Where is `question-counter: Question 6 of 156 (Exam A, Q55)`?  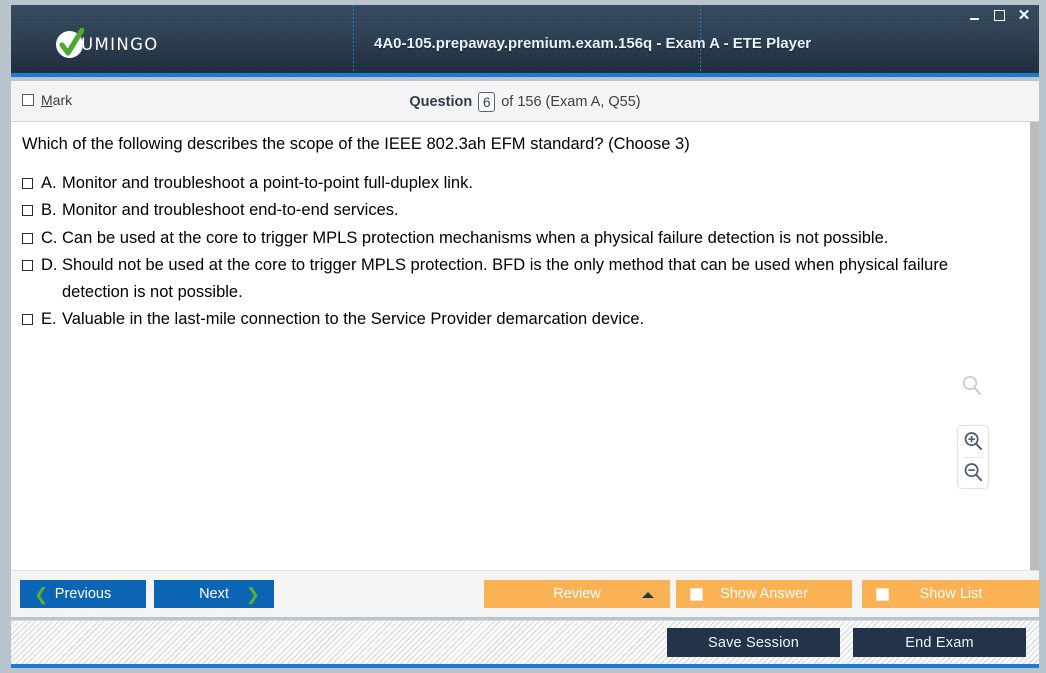 question-counter: Question 6 of 156 (Exam A, Q55) is located at coordinates (525, 102).